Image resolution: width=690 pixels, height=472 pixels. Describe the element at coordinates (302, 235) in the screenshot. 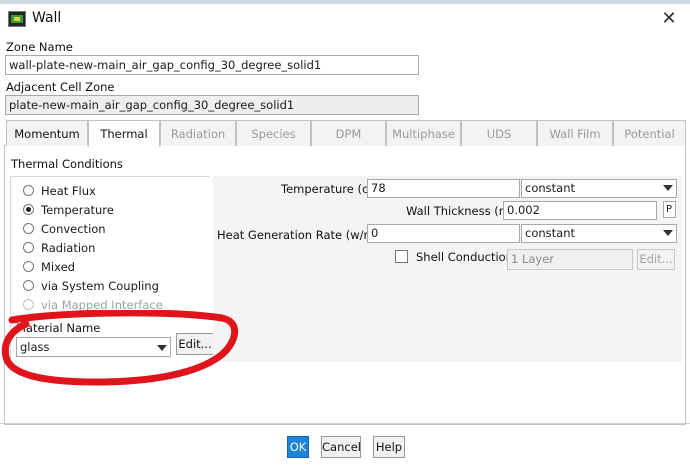

I see `heat-generation-rate-label: Heat Generation Rate (w/m3)` at that location.